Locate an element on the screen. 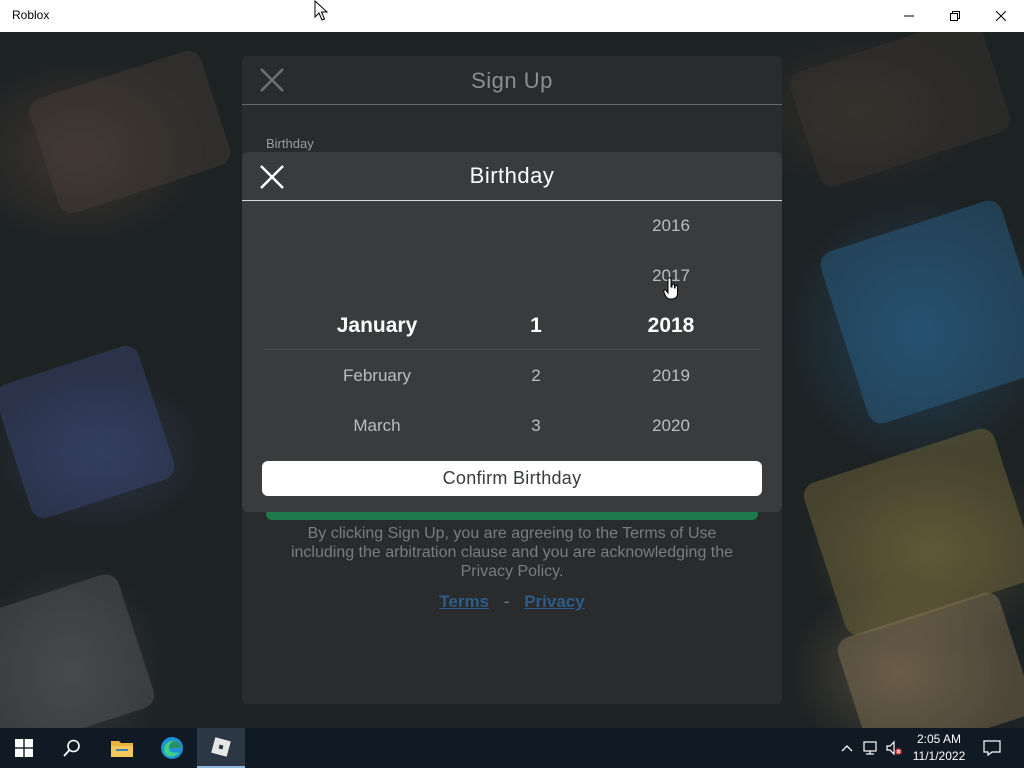 Image resolution: width=1024 pixels, height=768 pixels. year-option: 2019 is located at coordinates (671, 376).